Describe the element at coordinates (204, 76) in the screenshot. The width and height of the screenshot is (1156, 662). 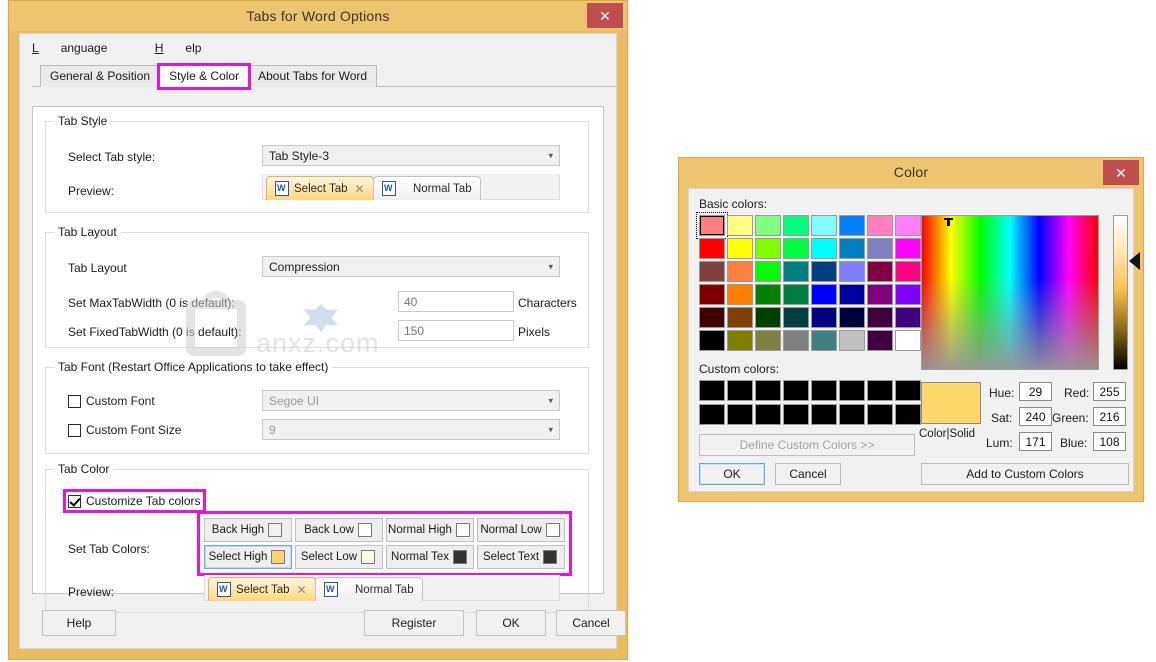
I see `tab-style-color: Style & Color` at that location.